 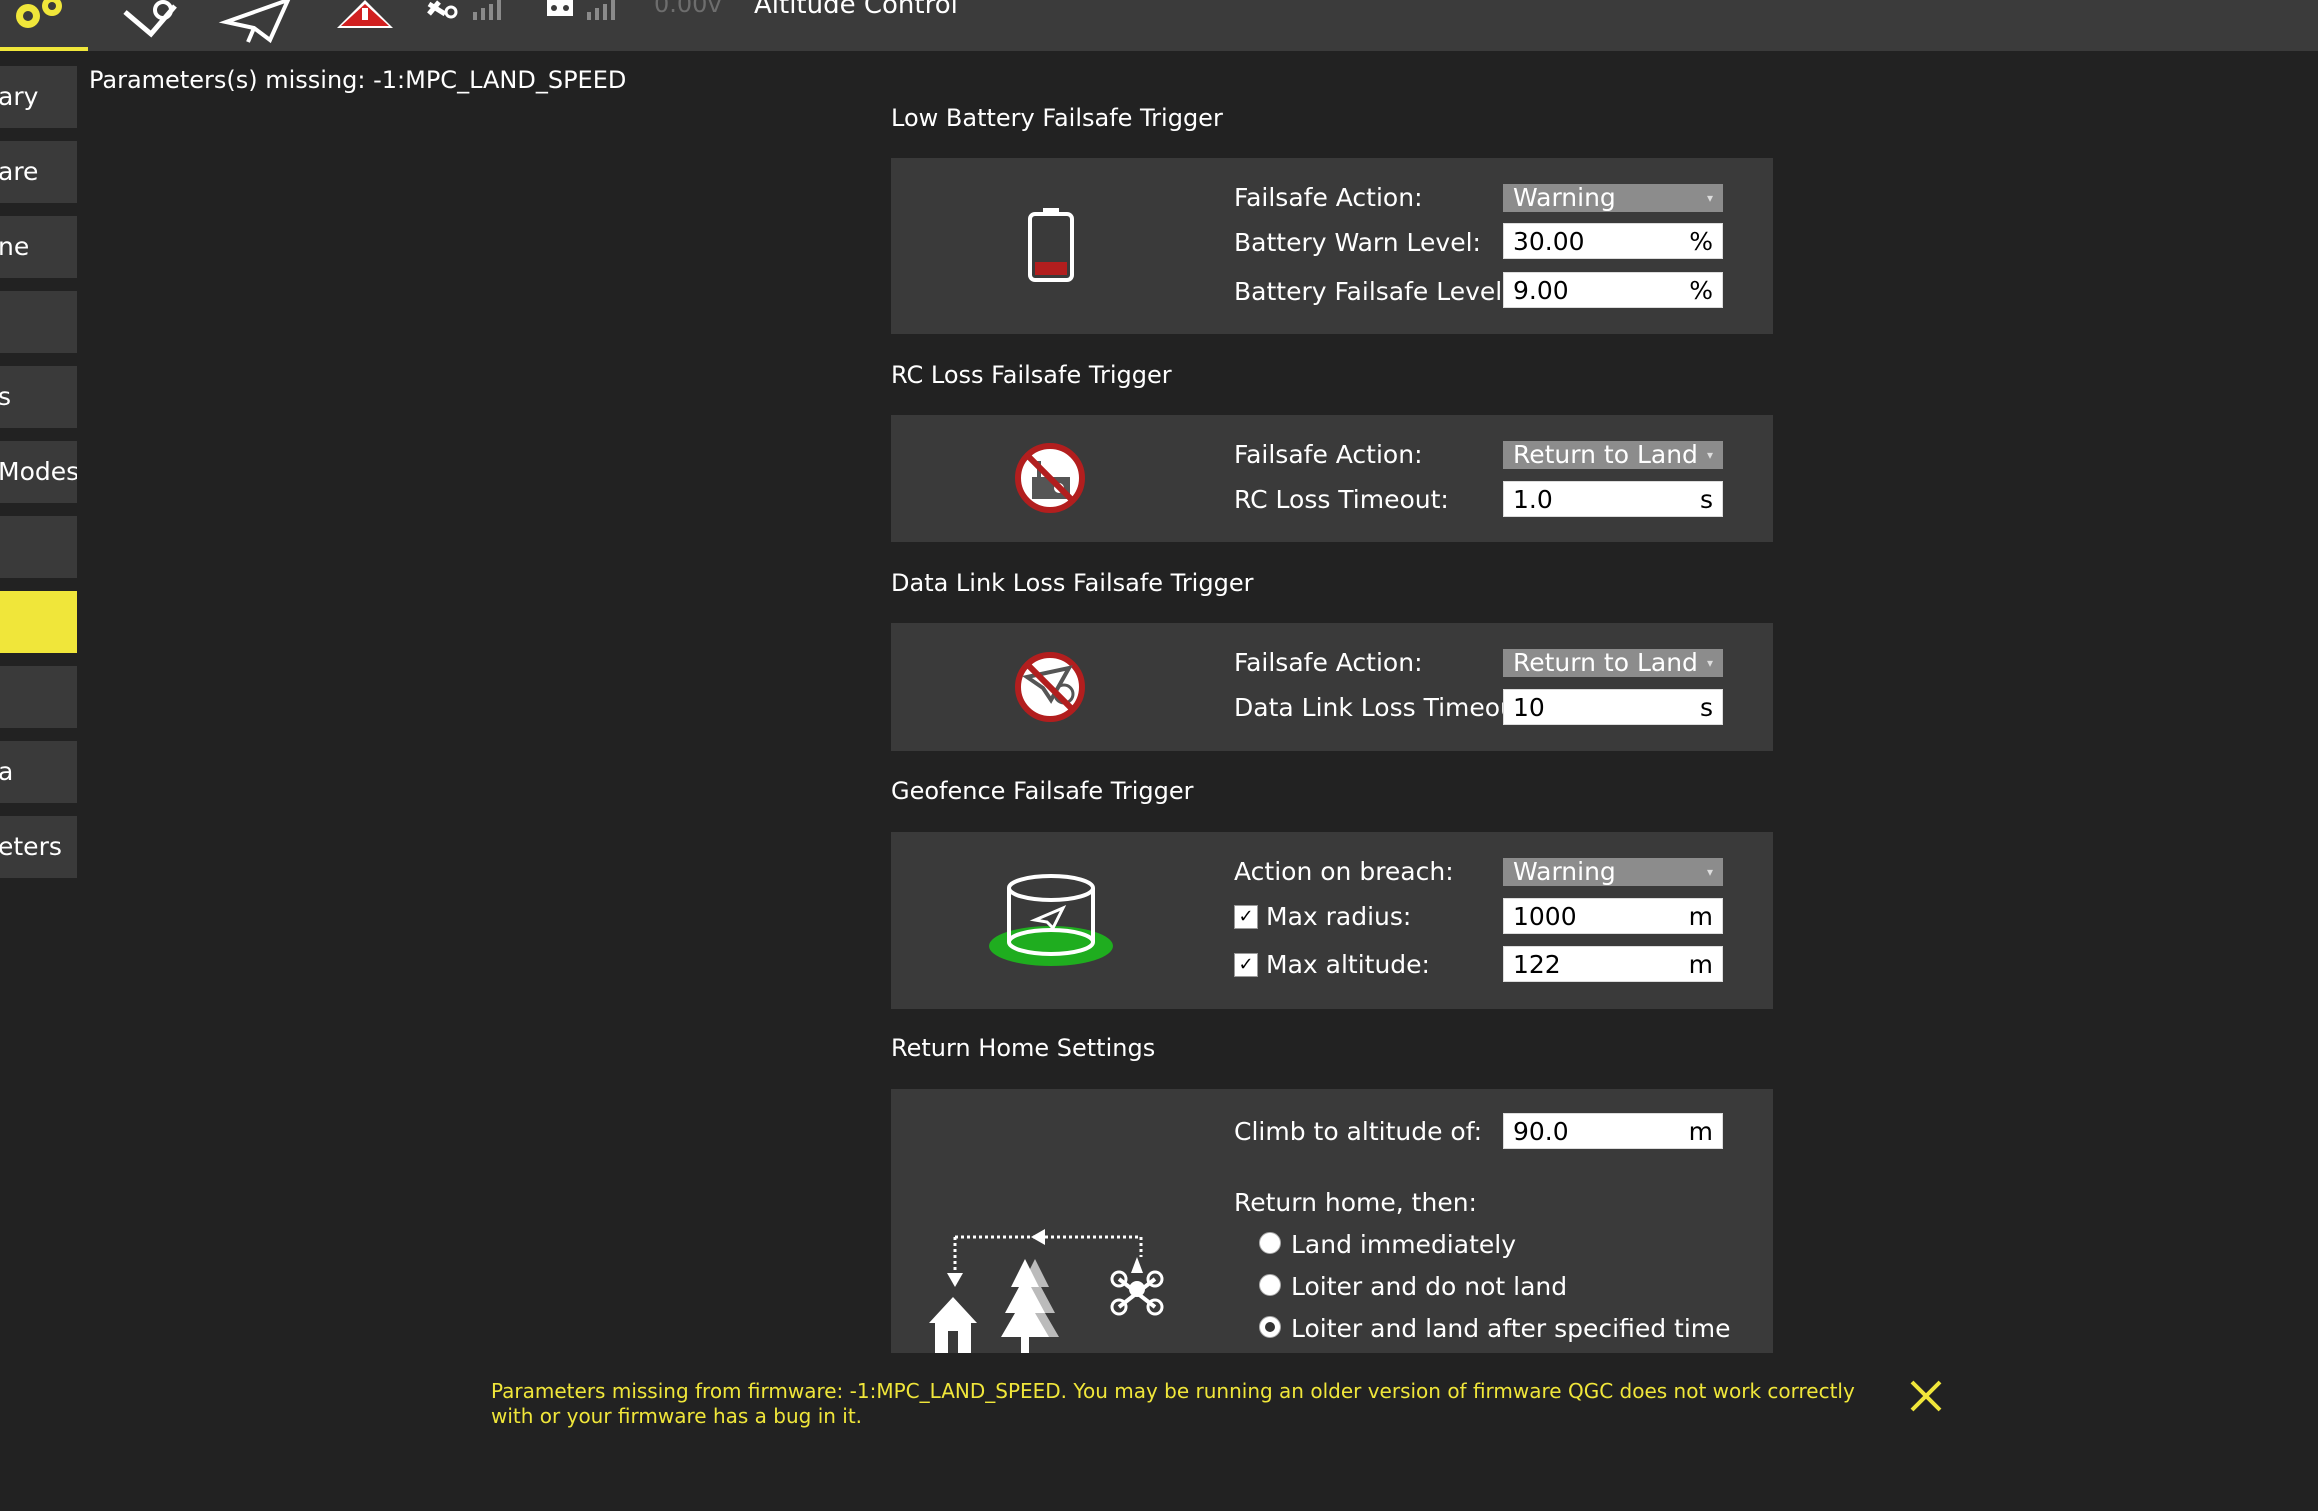 I want to click on battery-warn-label: Battery Warn Level:, so click(x=1357, y=242).